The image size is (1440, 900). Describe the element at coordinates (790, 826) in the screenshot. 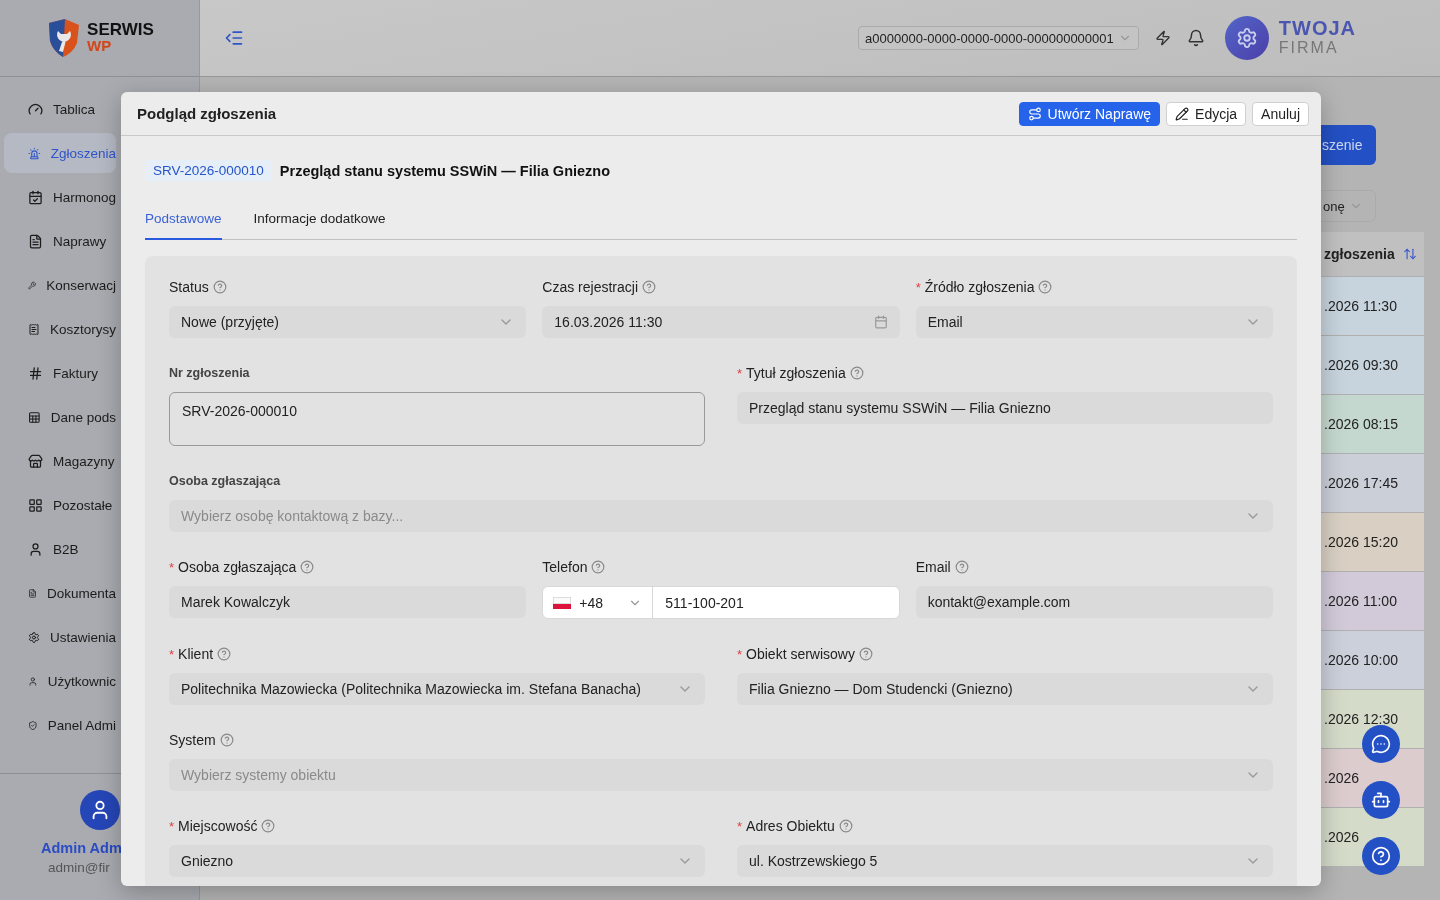

I see `field-label: Adres Obiektu` at that location.